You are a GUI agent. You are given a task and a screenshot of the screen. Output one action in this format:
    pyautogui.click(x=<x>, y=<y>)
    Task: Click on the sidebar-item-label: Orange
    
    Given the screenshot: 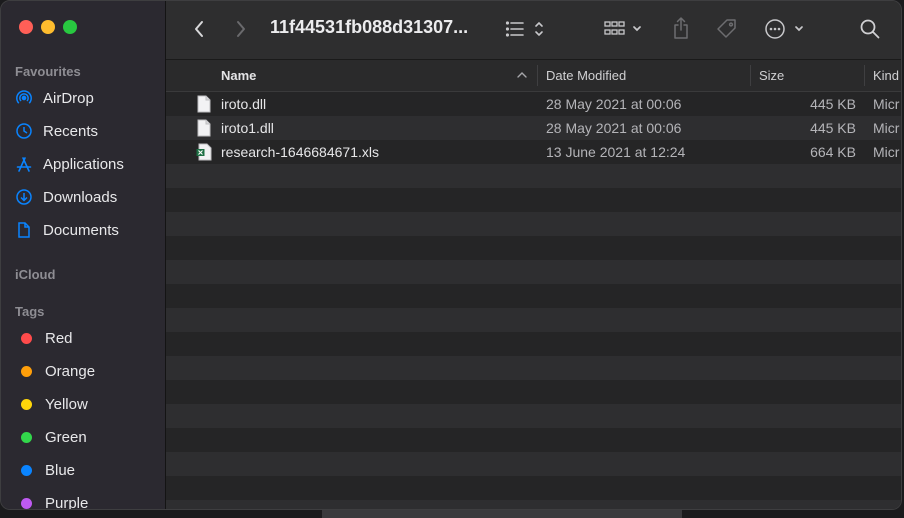 What is the action you would take?
    pyautogui.click(x=70, y=371)
    